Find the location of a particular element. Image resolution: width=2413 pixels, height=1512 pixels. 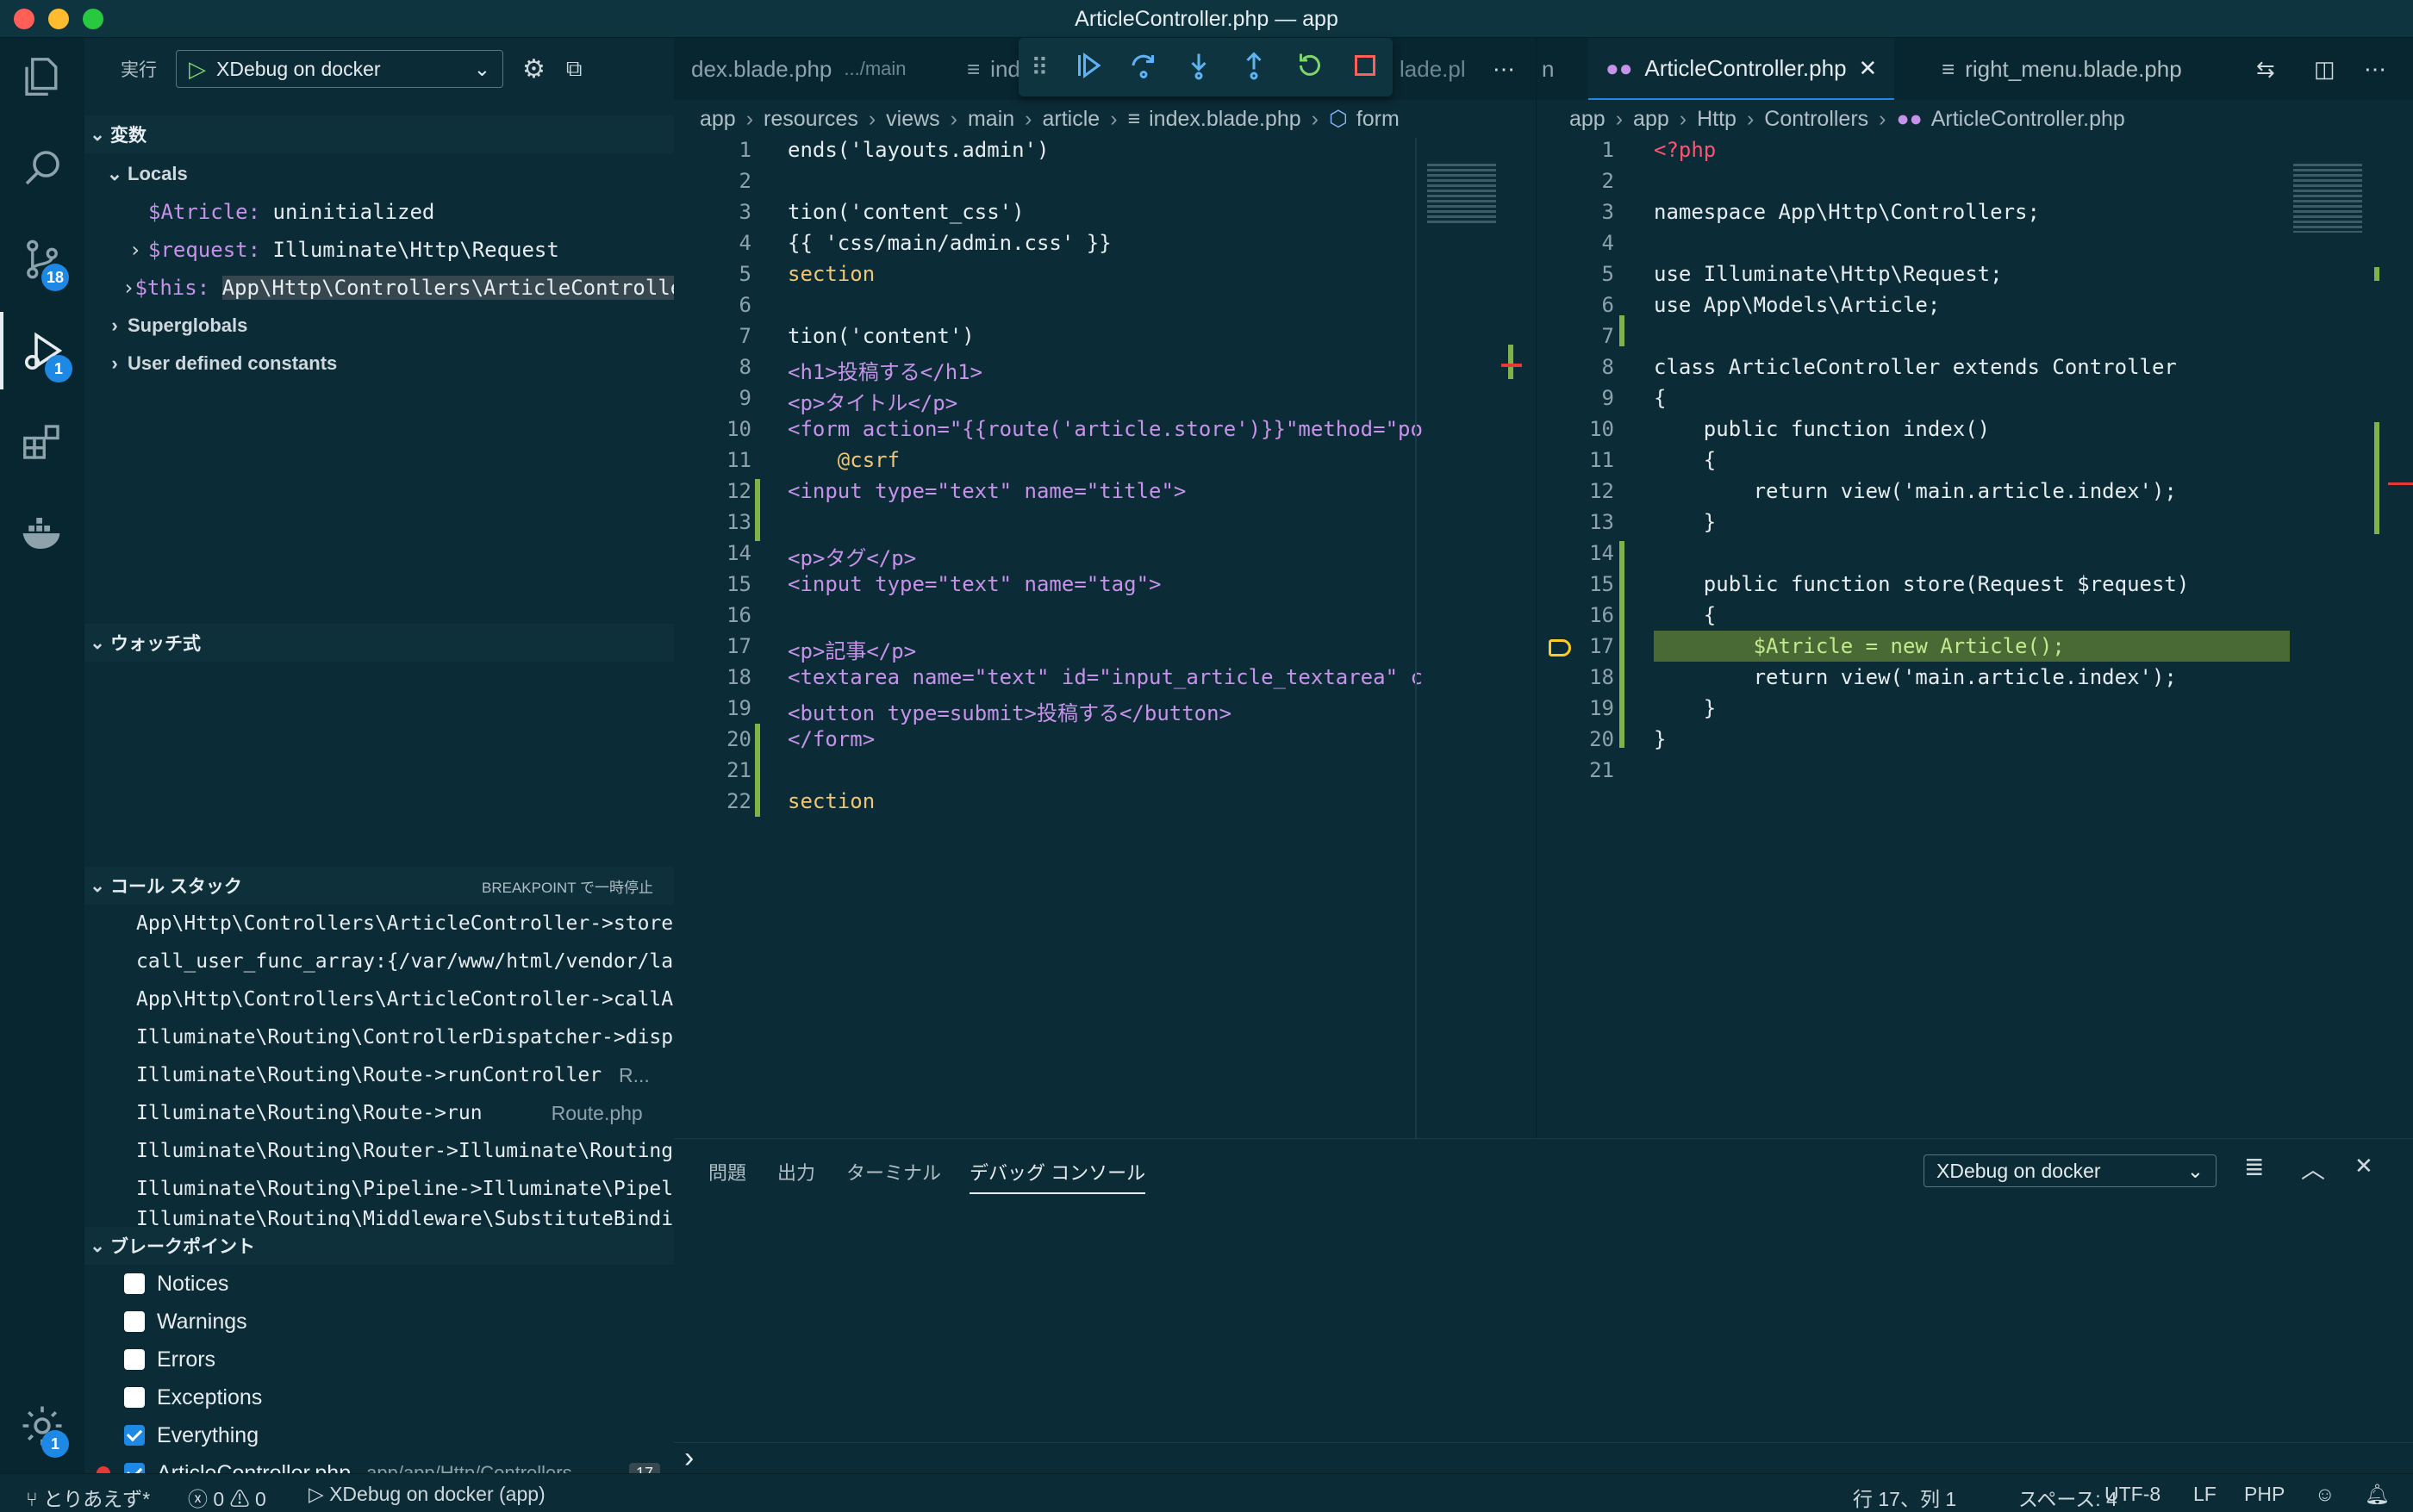

tab-right-menu: ≡ right_menu.blade.php is located at coordinates (2061, 69).